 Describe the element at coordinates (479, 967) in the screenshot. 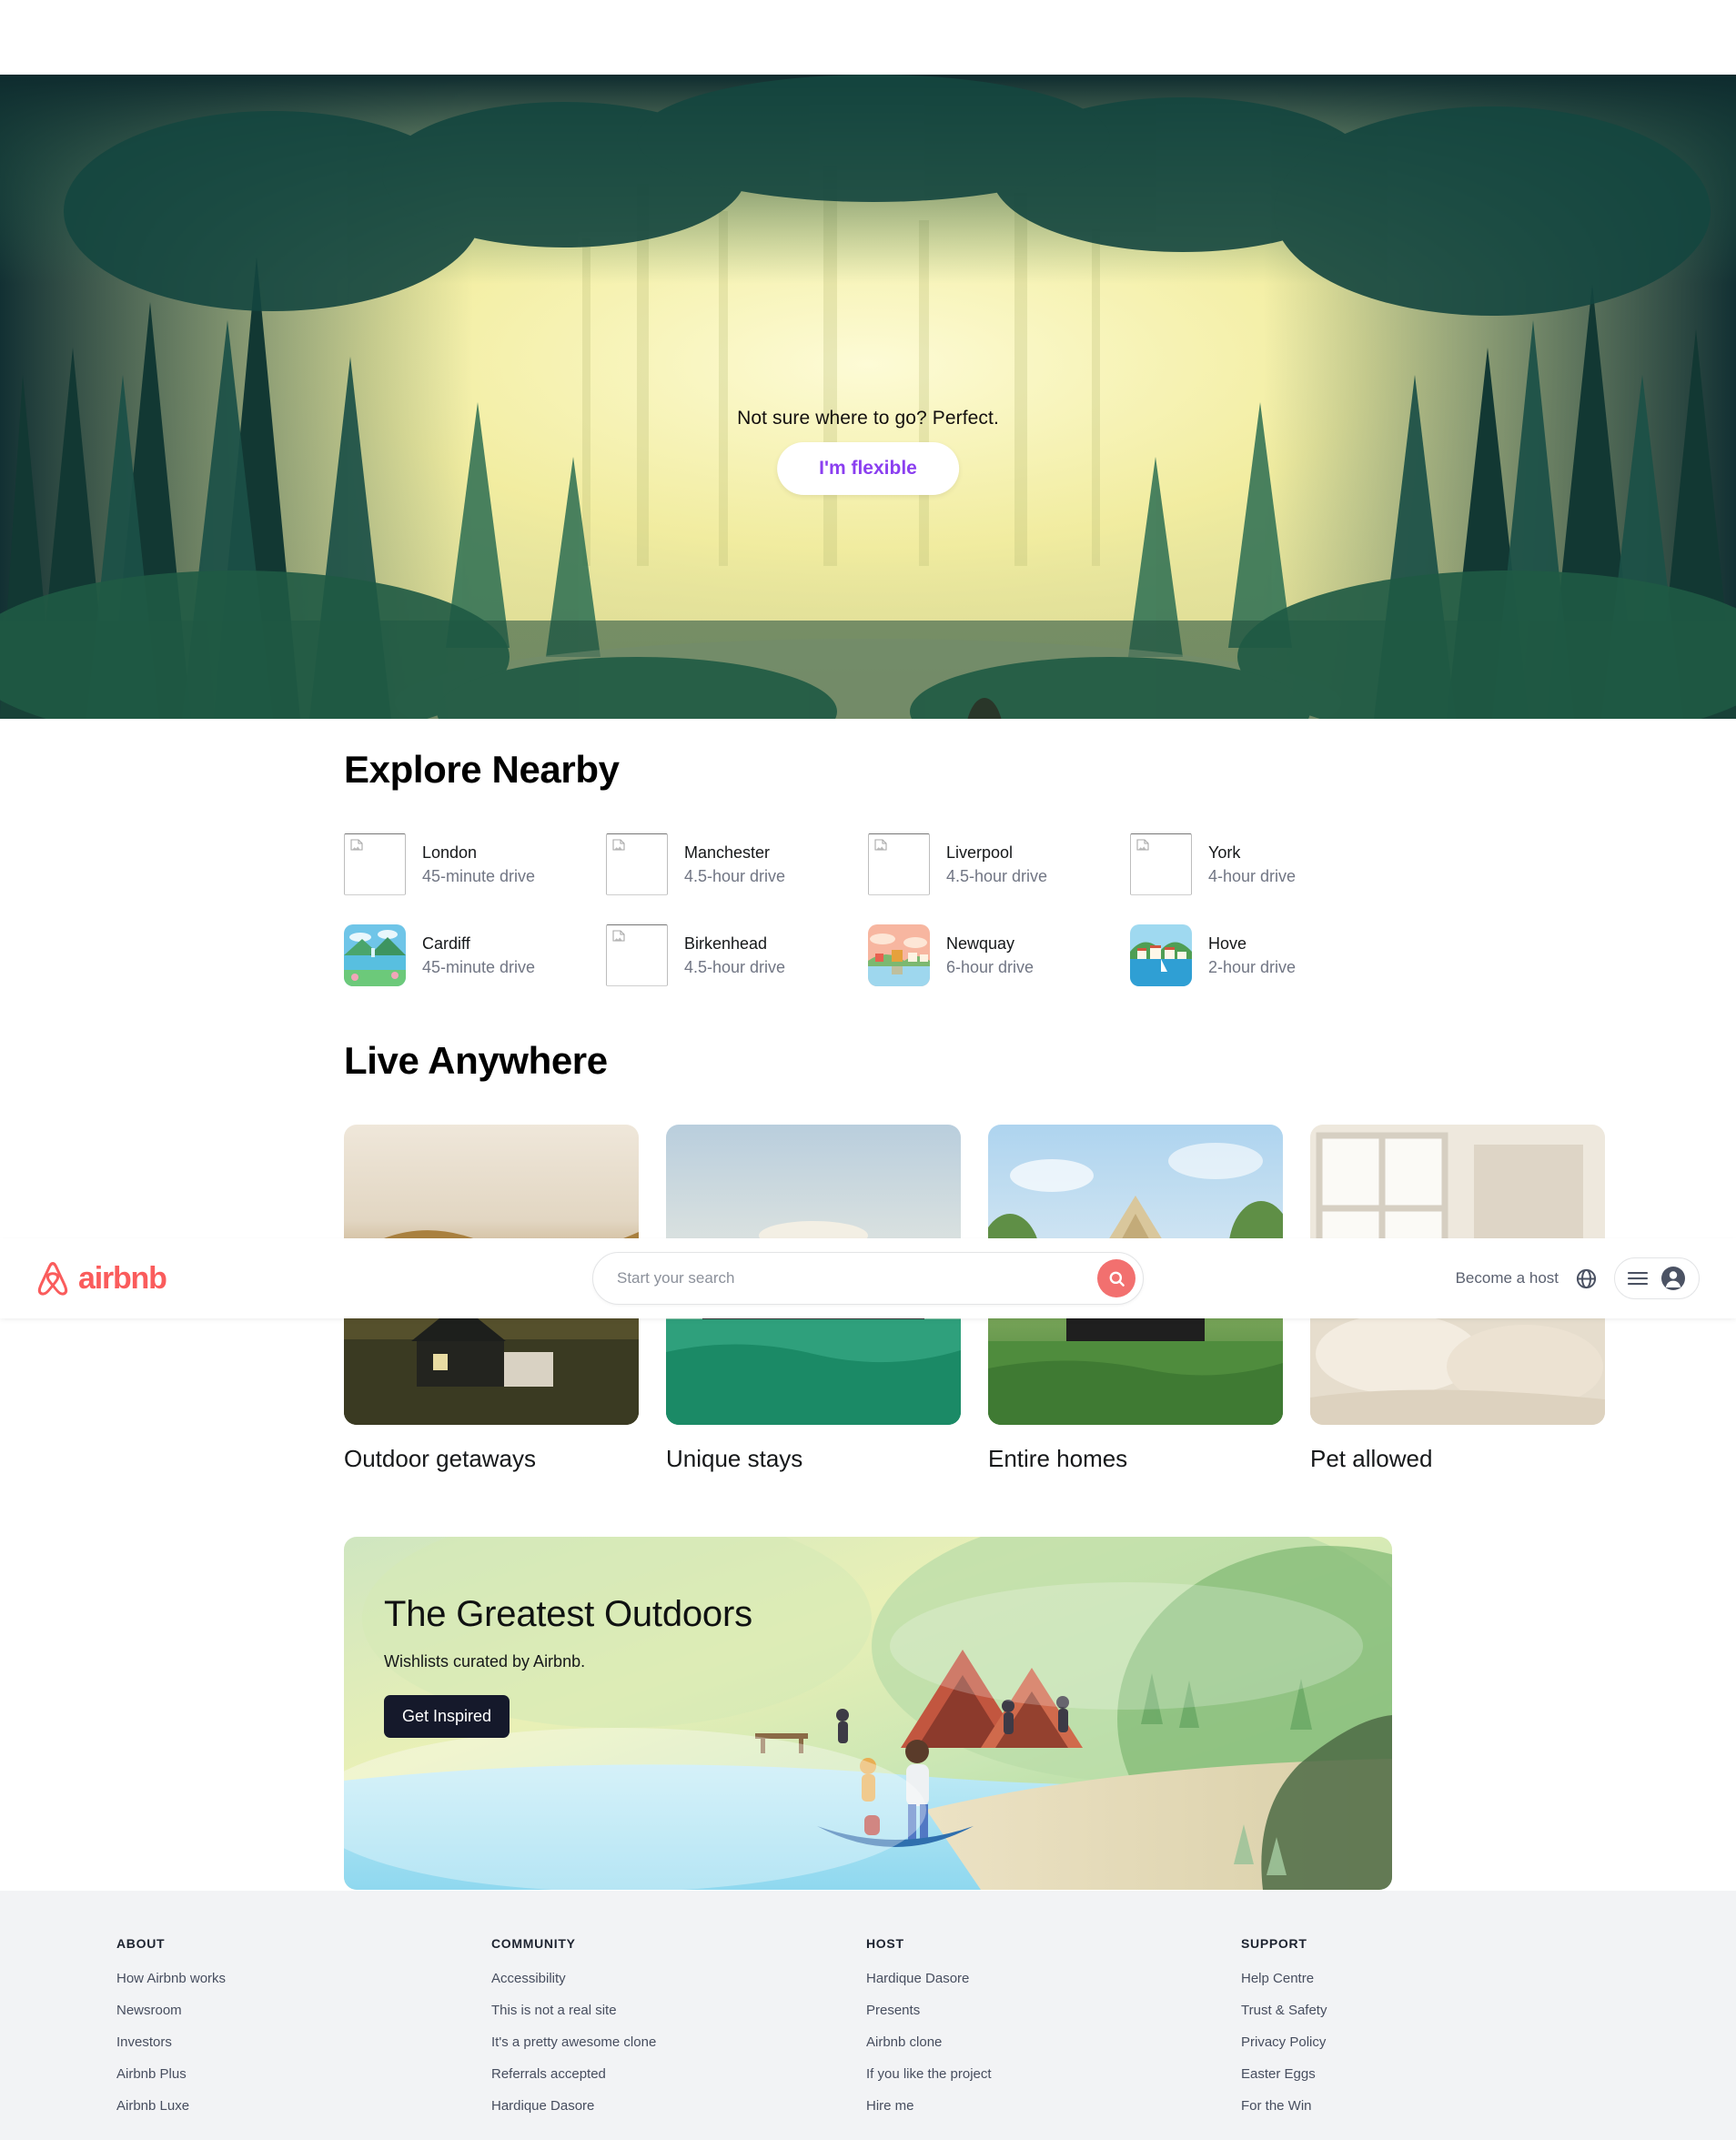

I see `drive-time: 45-minute drive` at that location.